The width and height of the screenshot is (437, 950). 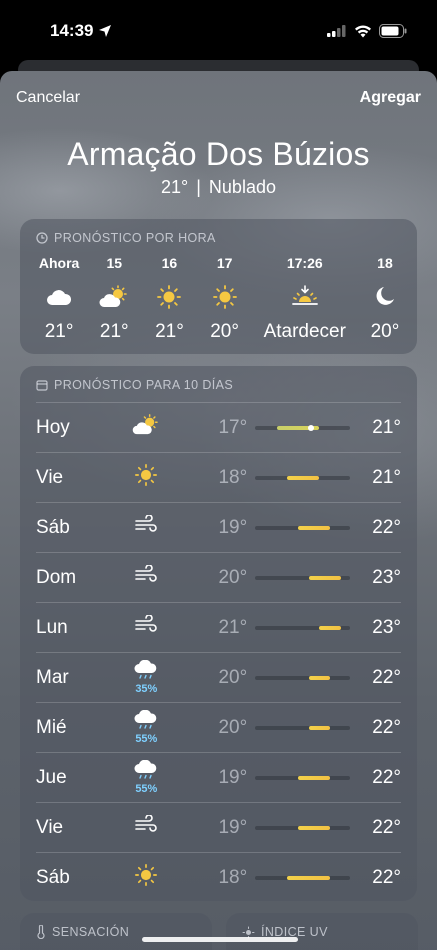 What do you see at coordinates (48, 98) in the screenshot?
I see `cancel-button: Cancelar` at bounding box center [48, 98].